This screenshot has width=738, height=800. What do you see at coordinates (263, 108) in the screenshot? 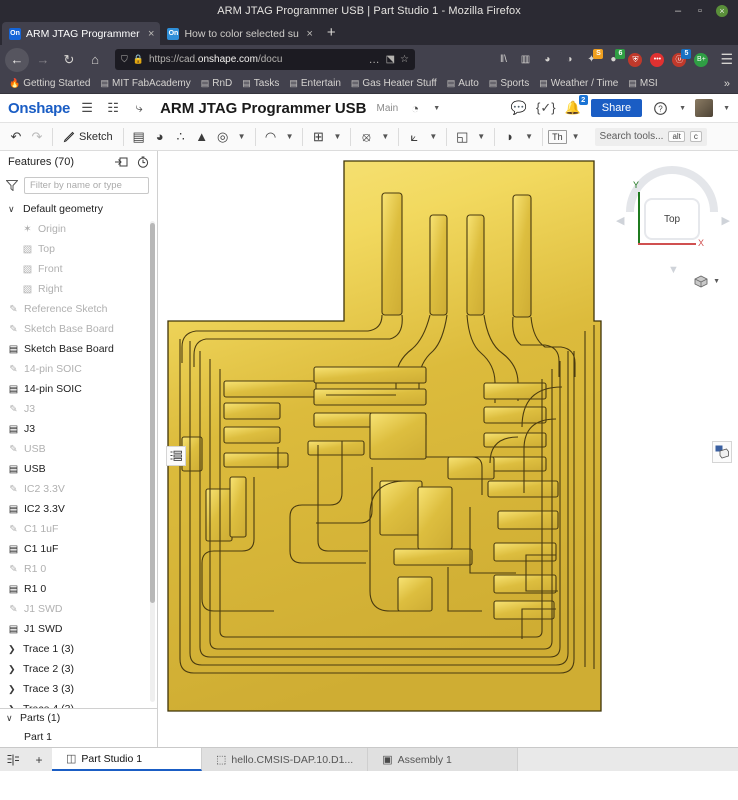
I see `page-title: ARM JTAG Programmer USB` at bounding box center [263, 108].